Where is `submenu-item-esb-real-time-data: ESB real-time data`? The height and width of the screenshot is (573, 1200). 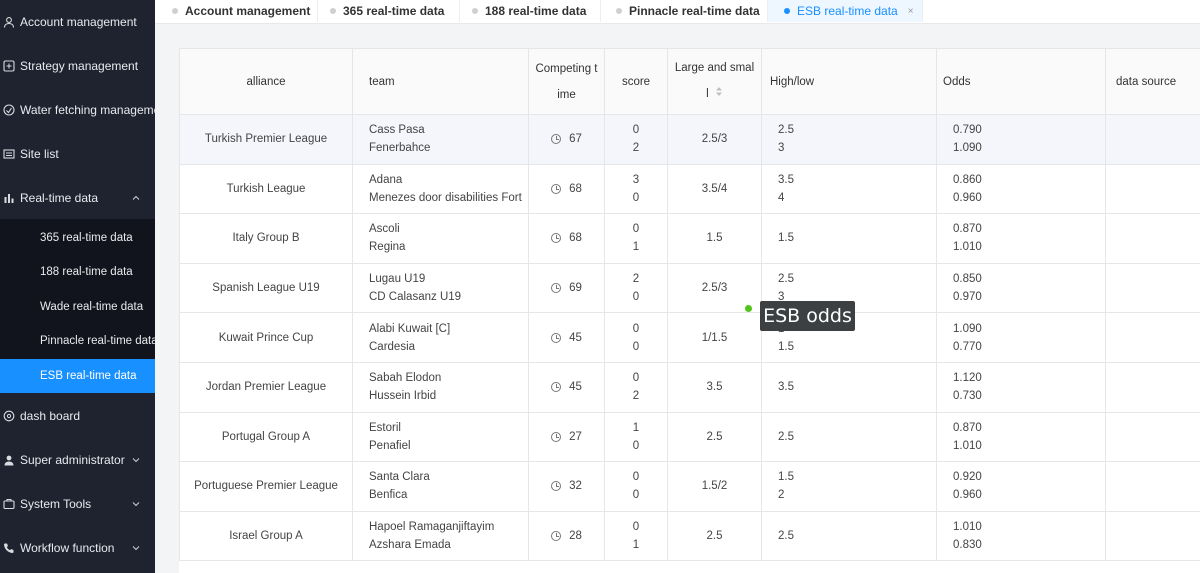
submenu-item-esb-real-time-data: ESB real-time data is located at coordinates (77, 376).